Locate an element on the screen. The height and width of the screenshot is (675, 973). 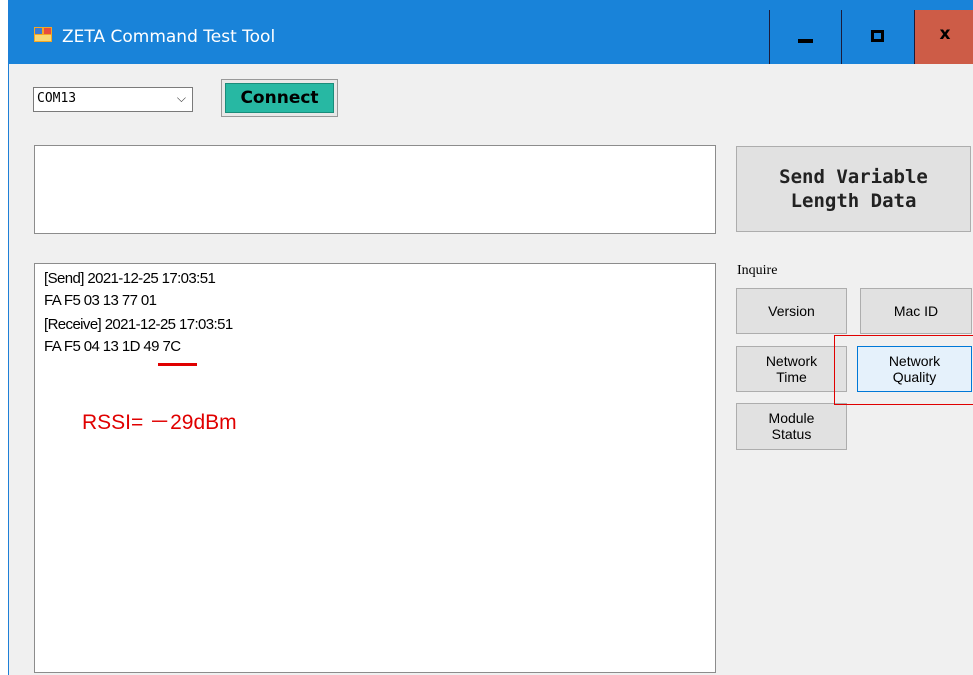
title-bar: ZETA Command Test Tool x is located at coordinates (491, 32).